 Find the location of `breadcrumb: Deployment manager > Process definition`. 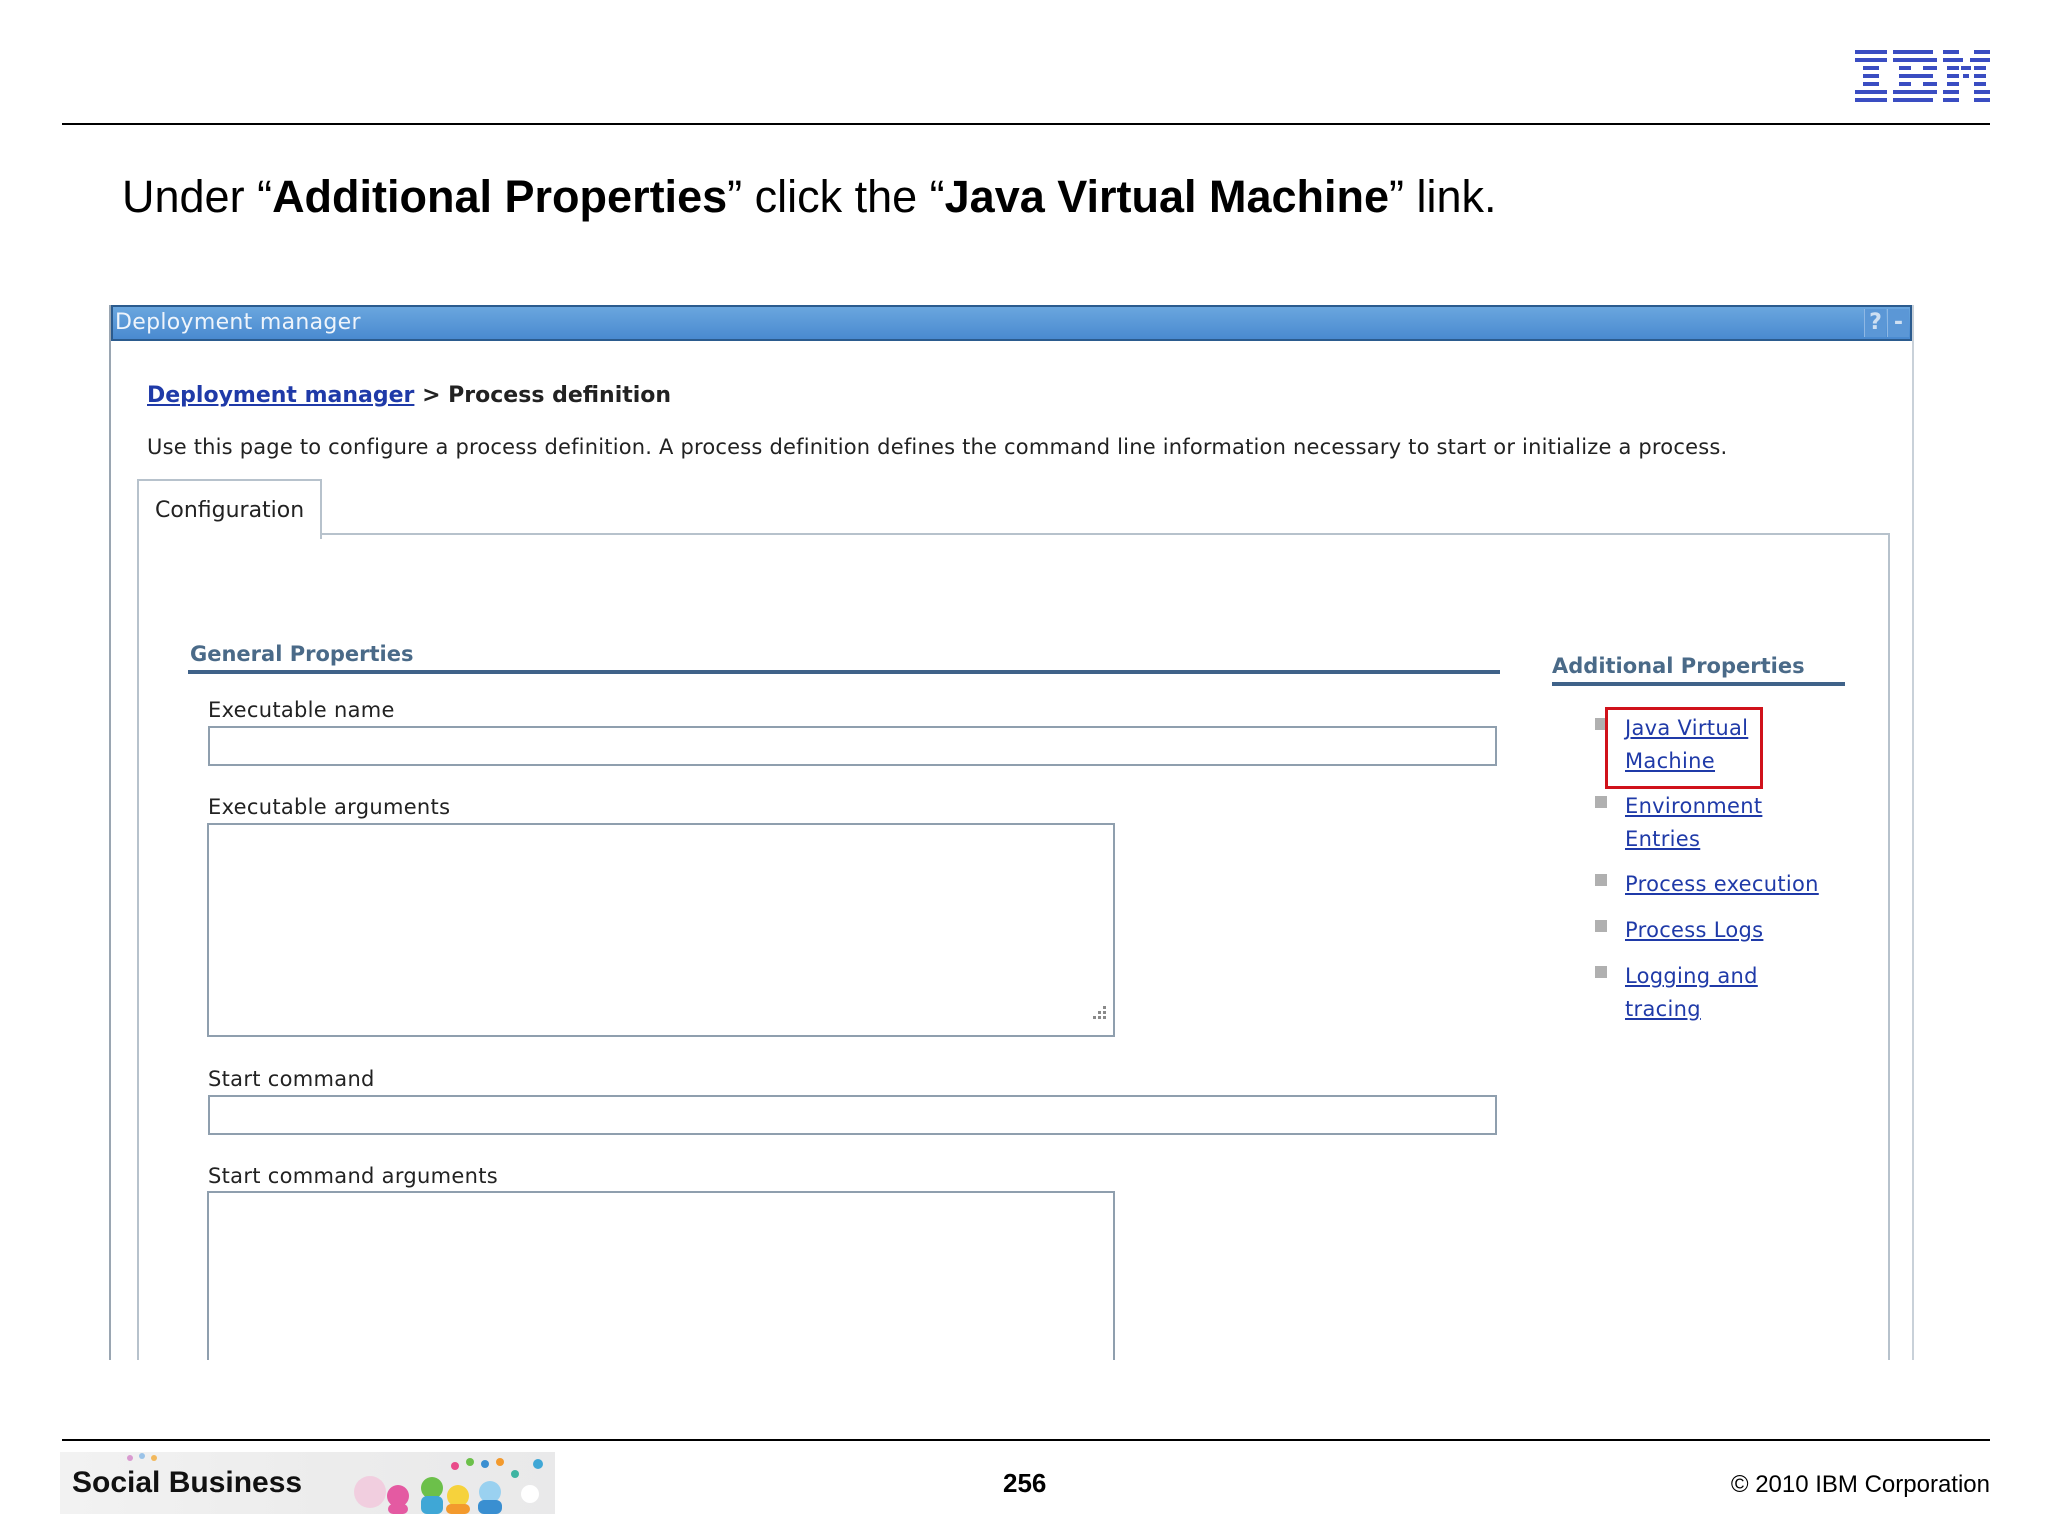

breadcrumb: Deployment manager > Process definition is located at coordinates (409, 395).